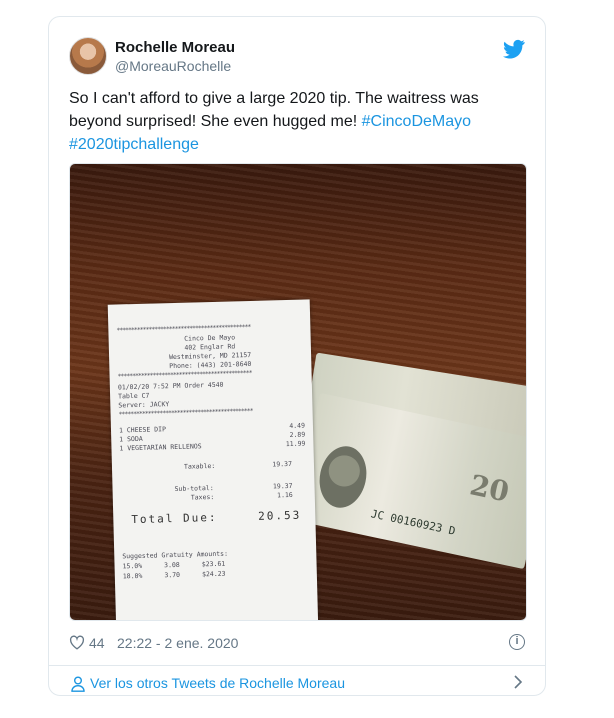 The height and width of the screenshot is (718, 614). What do you see at coordinates (78, 684) in the screenshot?
I see `user-icon` at bounding box center [78, 684].